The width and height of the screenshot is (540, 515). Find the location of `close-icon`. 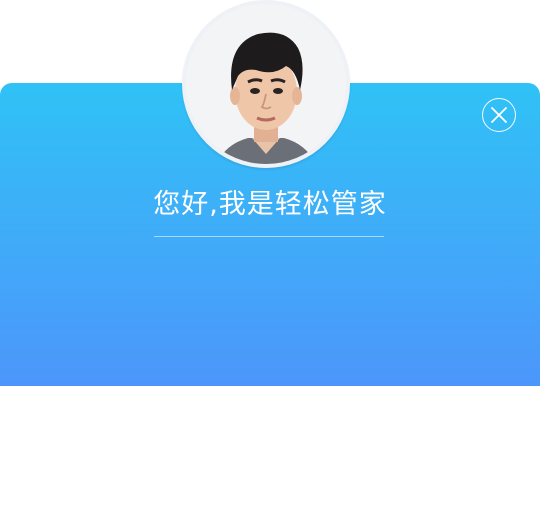

close-icon is located at coordinates (499, 115).